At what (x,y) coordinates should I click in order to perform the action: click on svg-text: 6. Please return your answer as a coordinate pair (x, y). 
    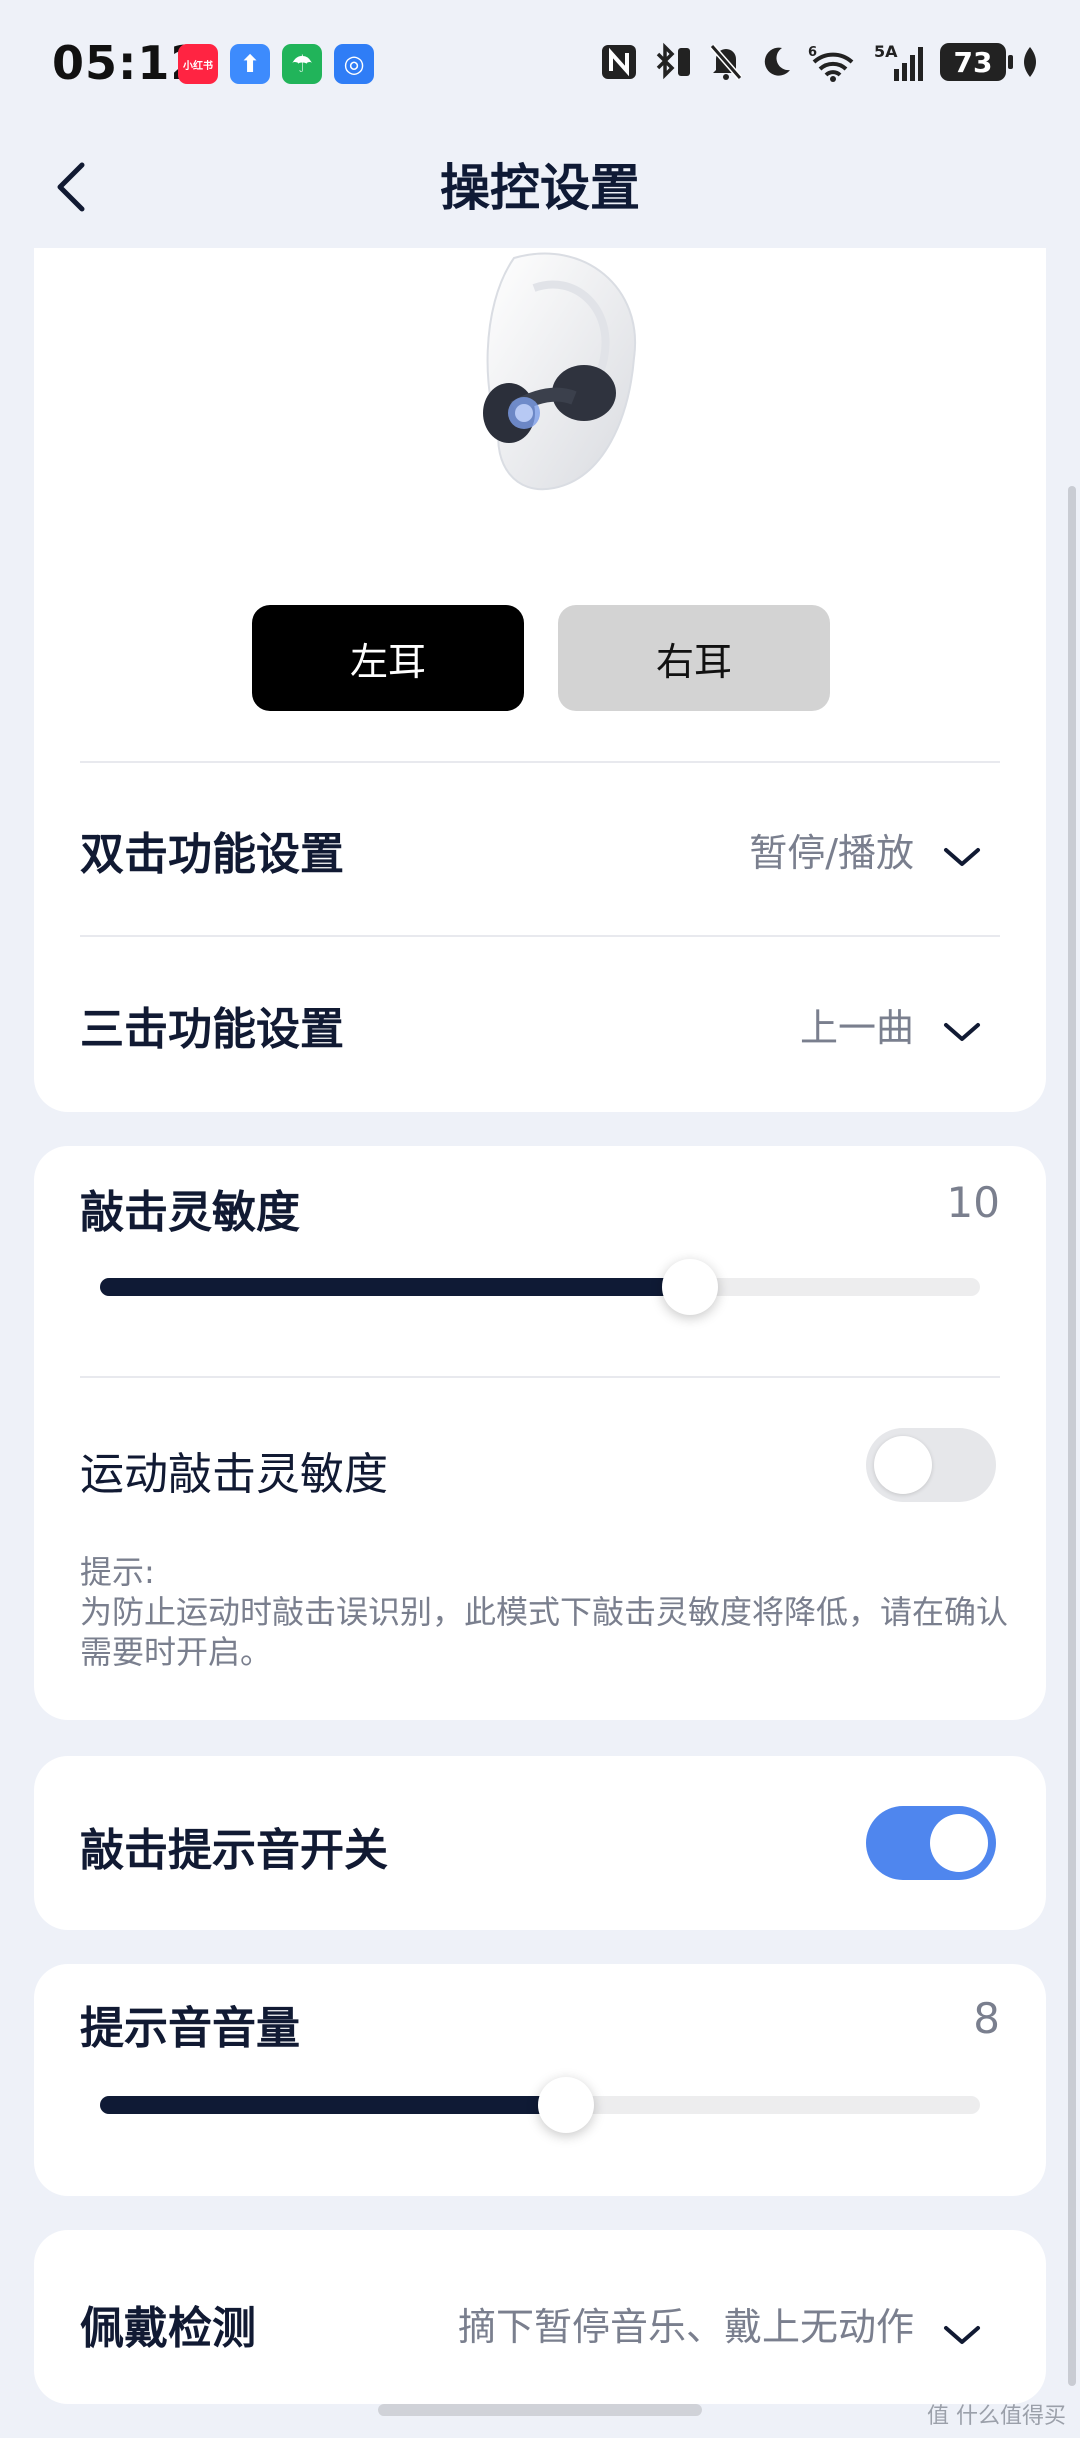
    Looking at the image, I should click on (812, 52).